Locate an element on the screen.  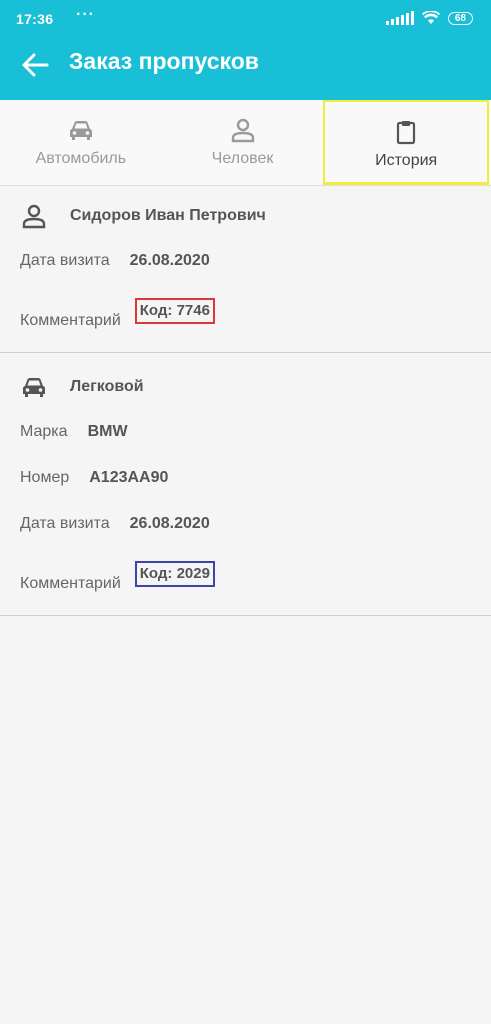
tab-bar: Автомобиль Человек История is located at coordinates (245, 143).